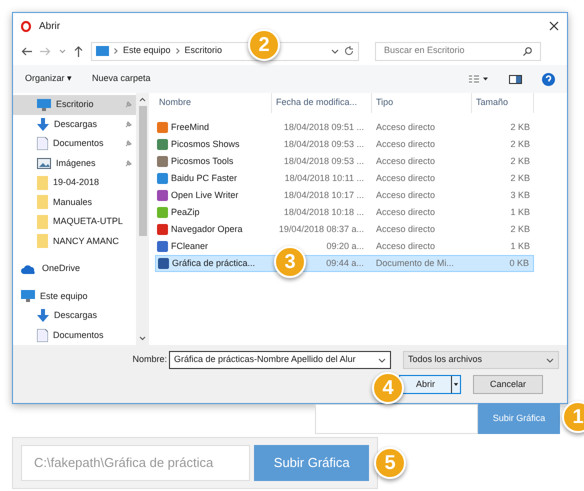 The image size is (584, 491). Describe the element at coordinates (26, 26) in the screenshot. I see `opera-logo-icon` at that location.